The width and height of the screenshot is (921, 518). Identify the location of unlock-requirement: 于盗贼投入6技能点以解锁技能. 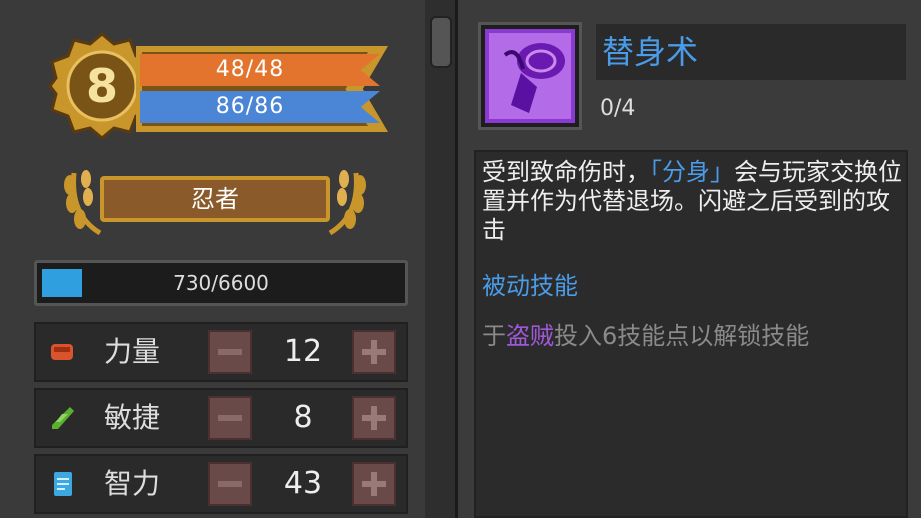
(692, 336).